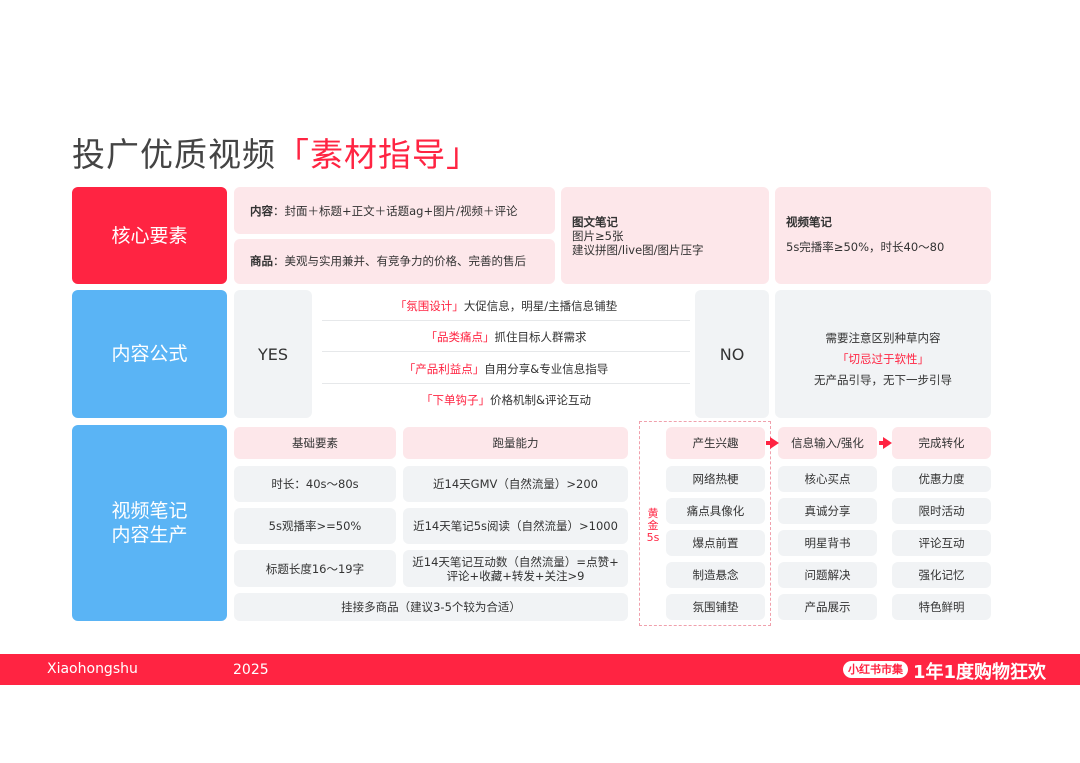  I want to click on info-cell: 核心买点, so click(827, 479).